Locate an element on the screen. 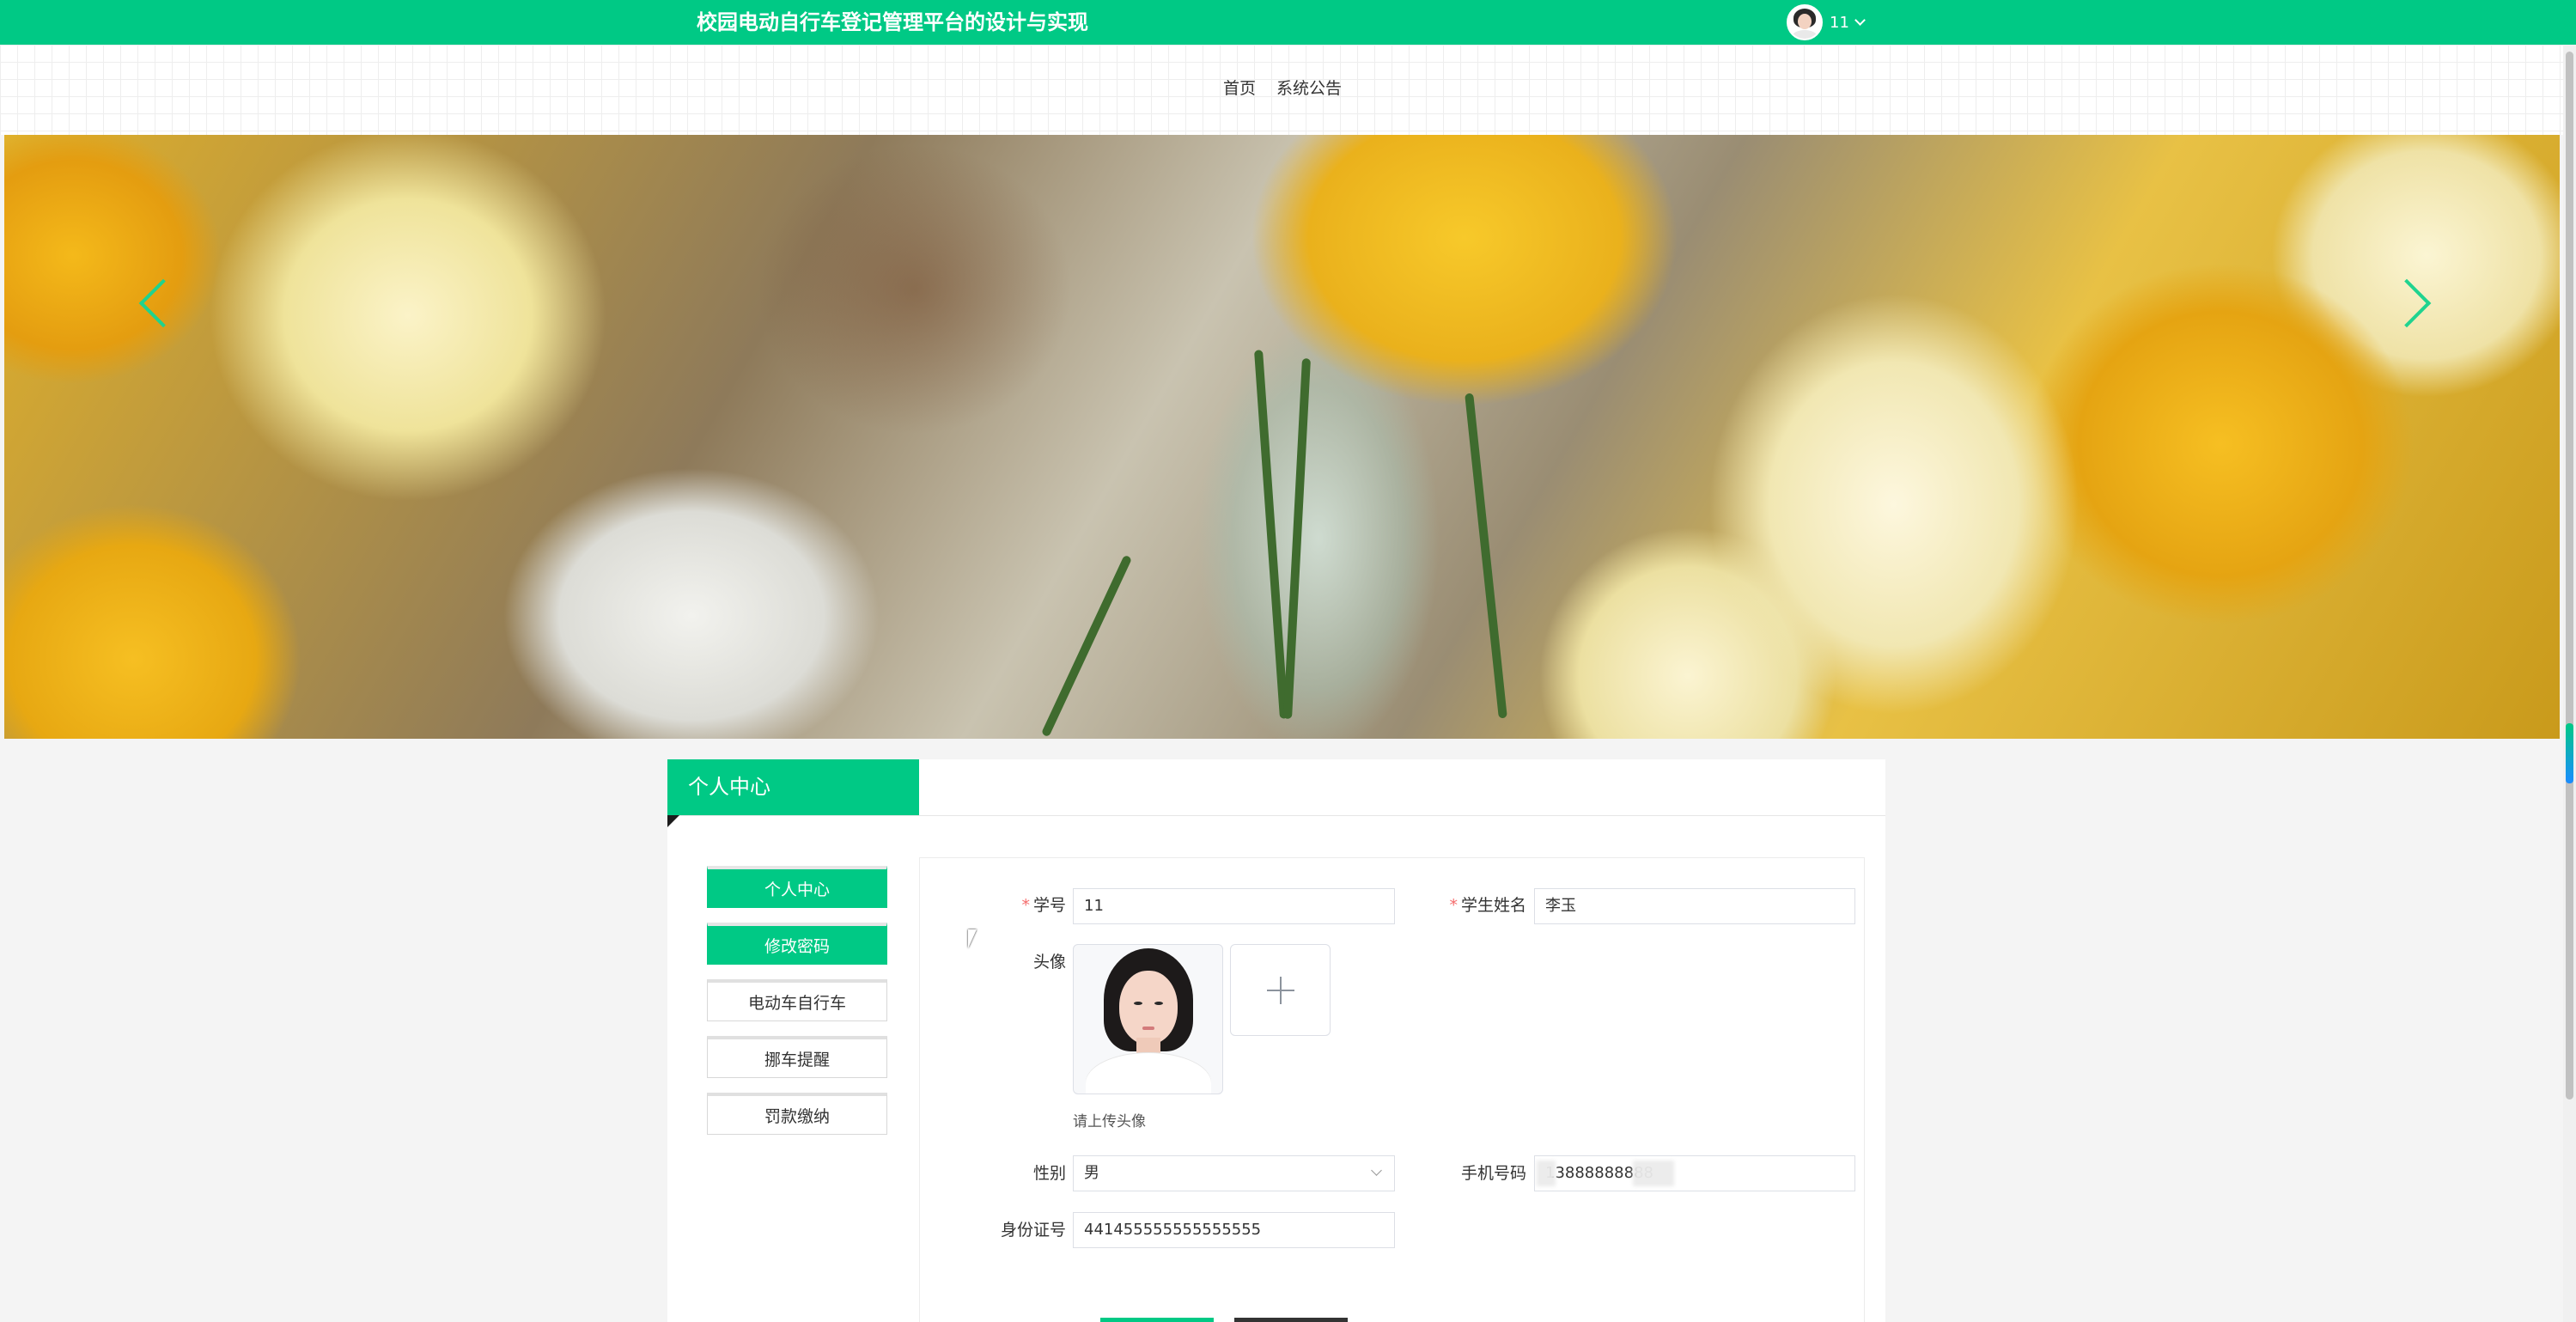 This screenshot has height=1322, width=2576. gender-label: 性别 is located at coordinates (1049, 1173).